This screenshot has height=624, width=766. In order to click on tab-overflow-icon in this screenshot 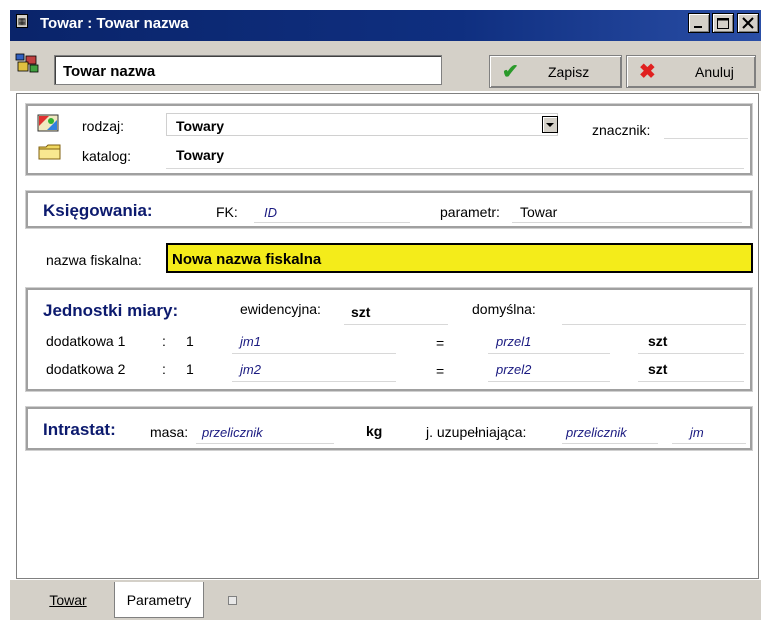, I will do `click(232, 600)`.